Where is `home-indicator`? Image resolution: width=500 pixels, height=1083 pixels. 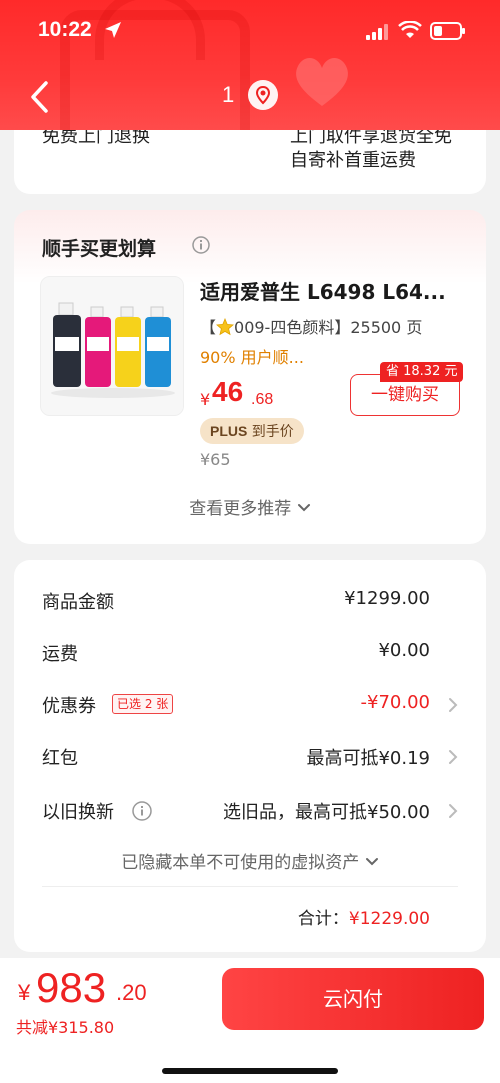
home-indicator is located at coordinates (250, 1071).